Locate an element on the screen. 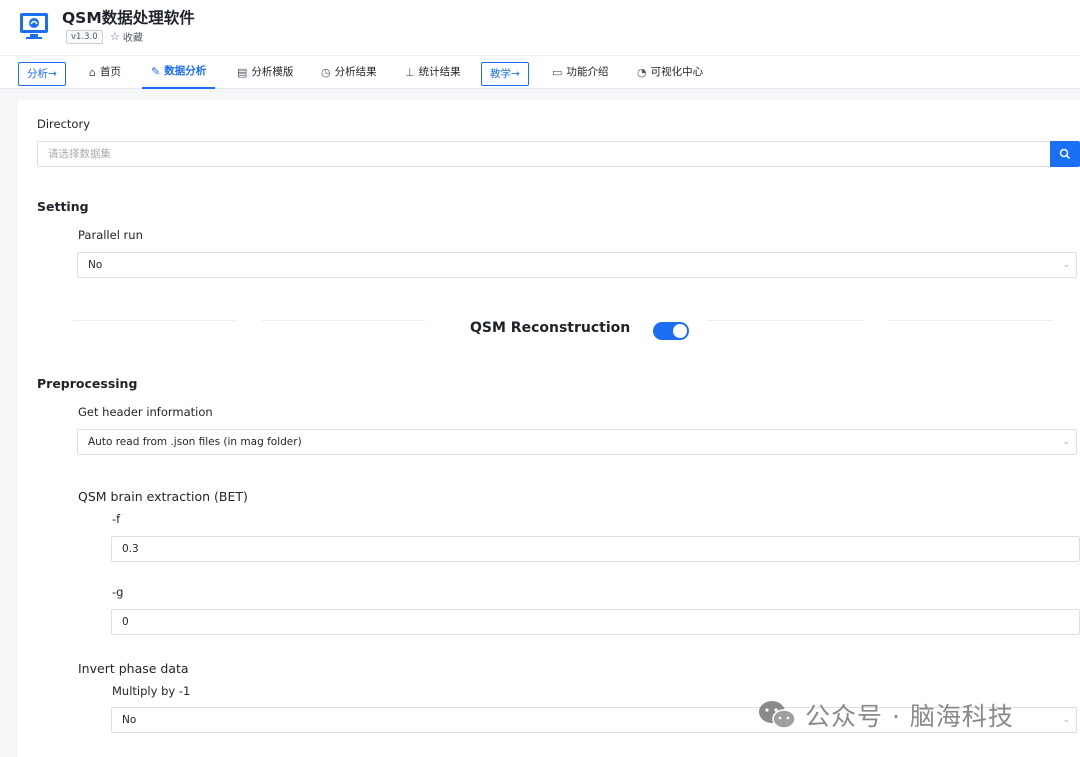  search-icon is located at coordinates (1065, 154).